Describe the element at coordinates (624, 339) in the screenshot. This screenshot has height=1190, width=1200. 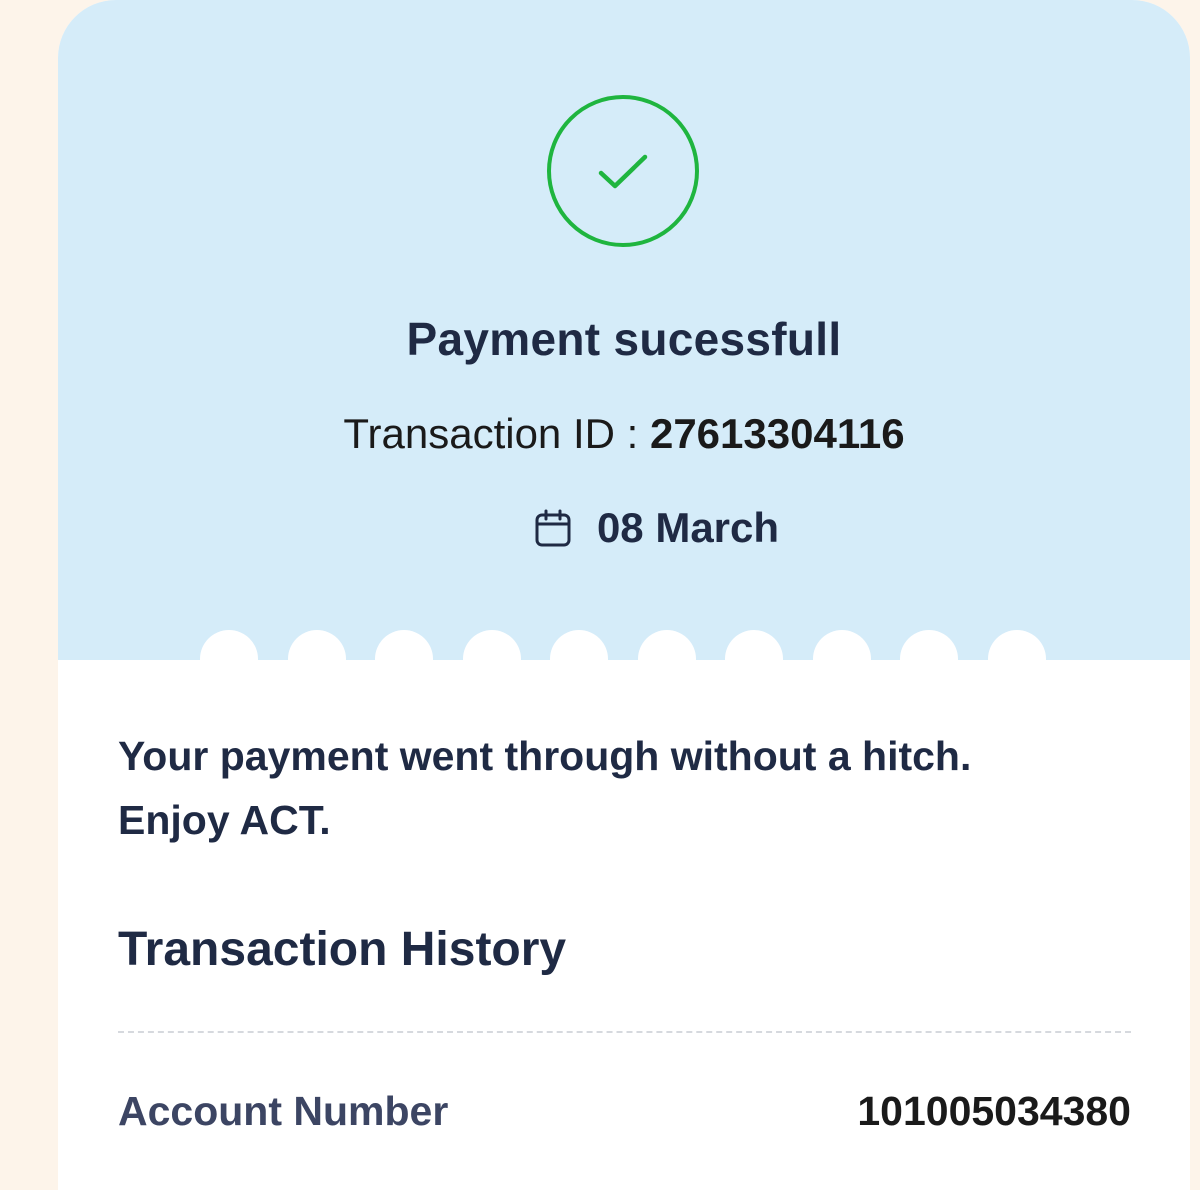
I see `payment-status-title: Payment sucessfull` at that location.